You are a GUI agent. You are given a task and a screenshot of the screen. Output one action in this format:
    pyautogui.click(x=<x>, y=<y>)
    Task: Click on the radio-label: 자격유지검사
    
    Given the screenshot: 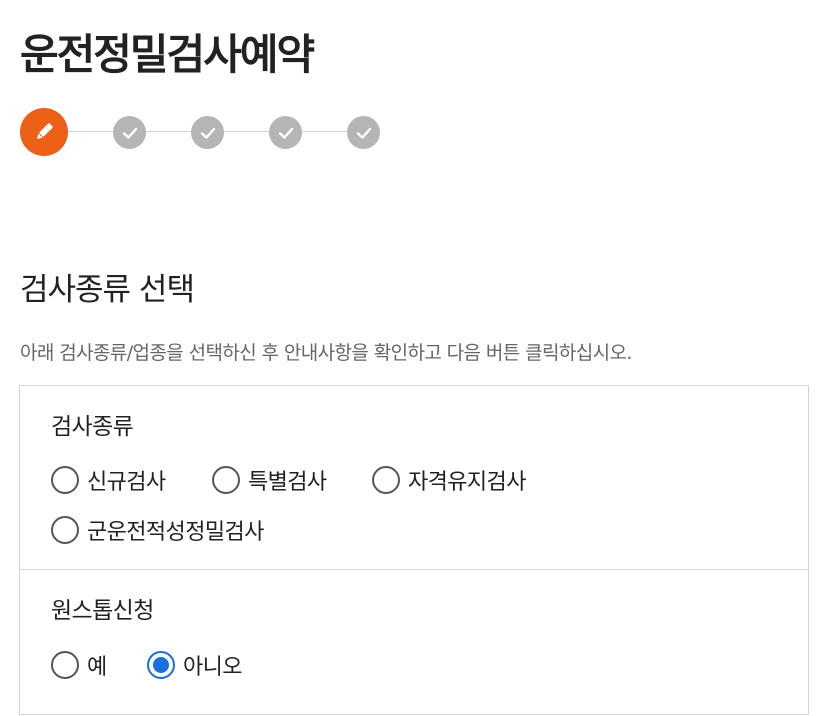 What is the action you would take?
    pyautogui.click(x=467, y=482)
    